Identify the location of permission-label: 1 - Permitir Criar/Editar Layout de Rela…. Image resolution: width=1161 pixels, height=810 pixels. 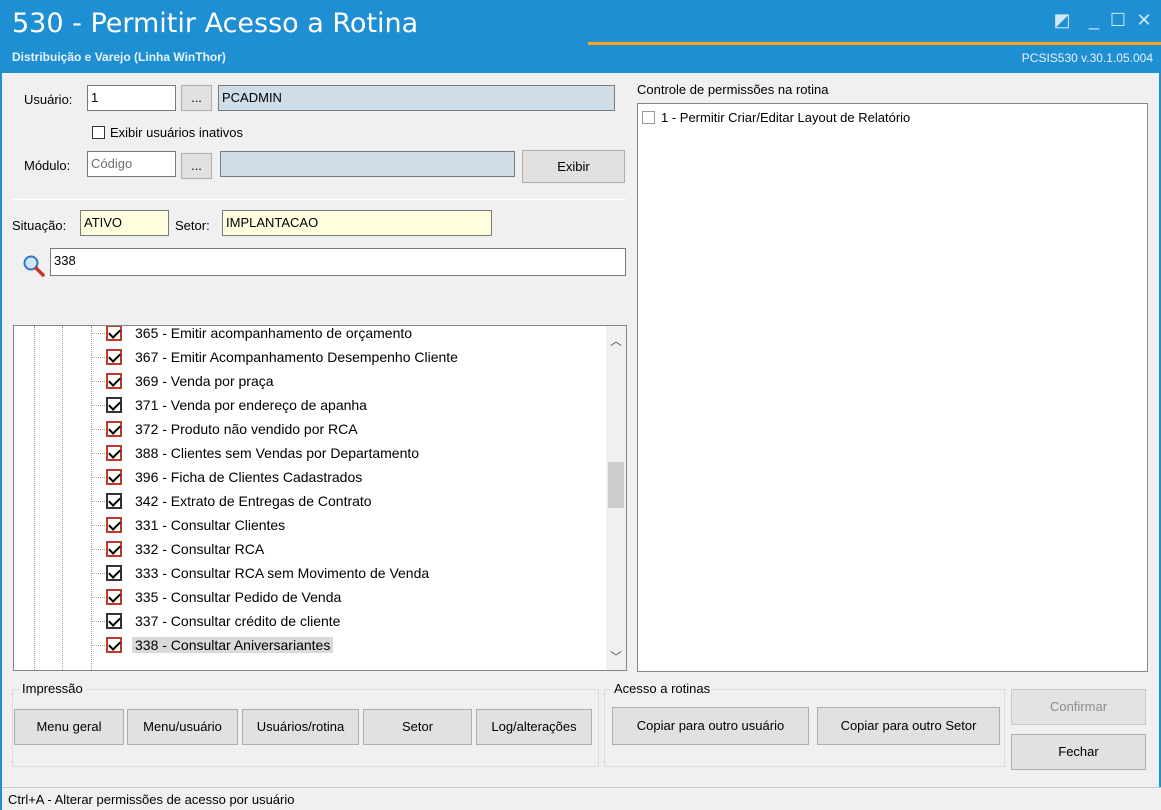
(786, 117).